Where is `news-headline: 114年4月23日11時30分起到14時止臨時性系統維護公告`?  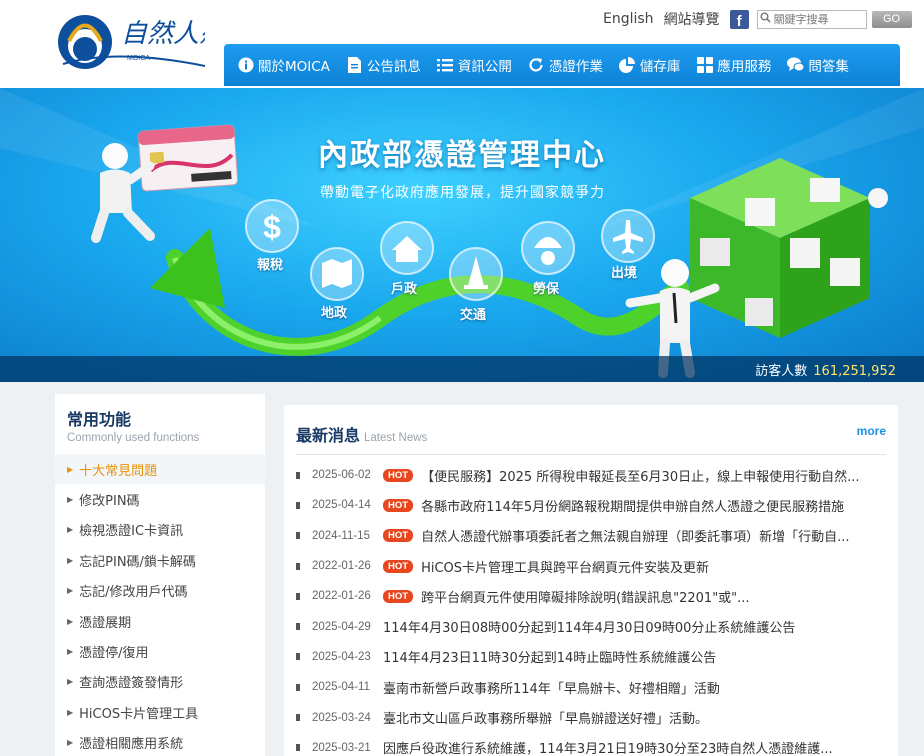
news-headline: 114年4月23日11時30分起到14時止臨時性系統維護公告 is located at coordinates (549, 656).